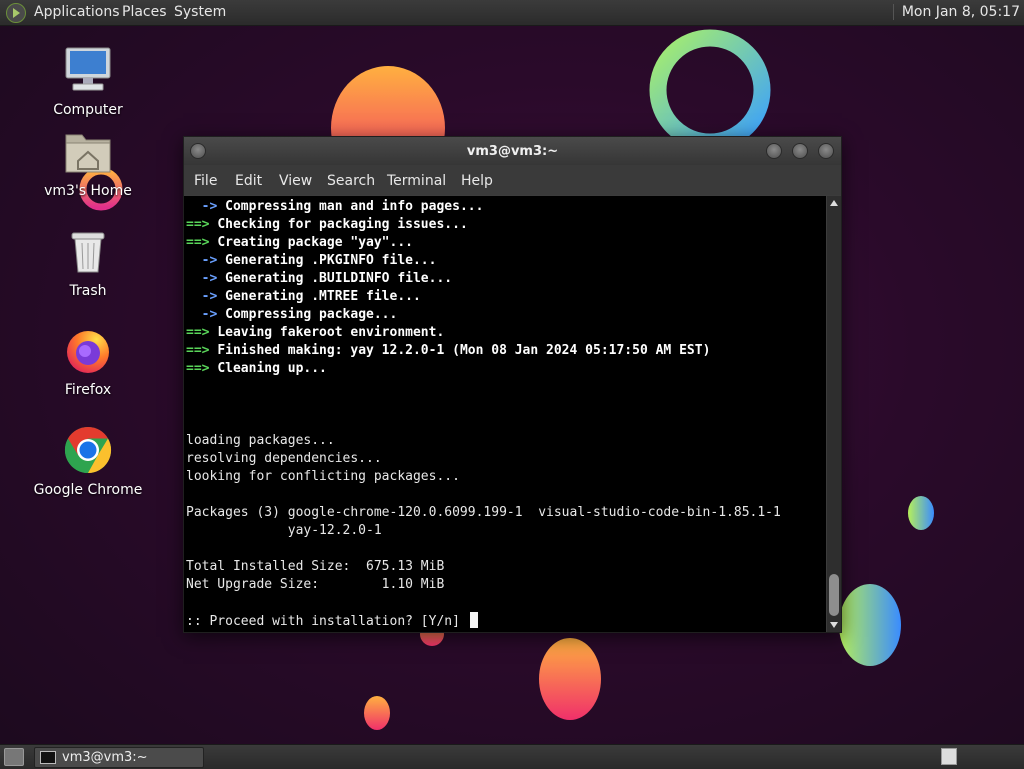 The height and width of the screenshot is (769, 1024). I want to click on taskbar-label: vm3@vm3:~, so click(105, 757).